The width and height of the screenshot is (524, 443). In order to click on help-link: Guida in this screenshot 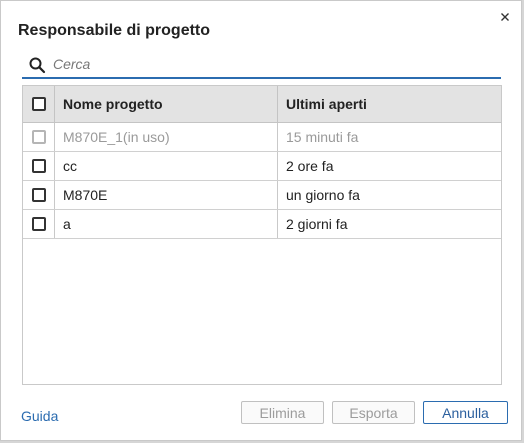, I will do `click(39, 416)`.